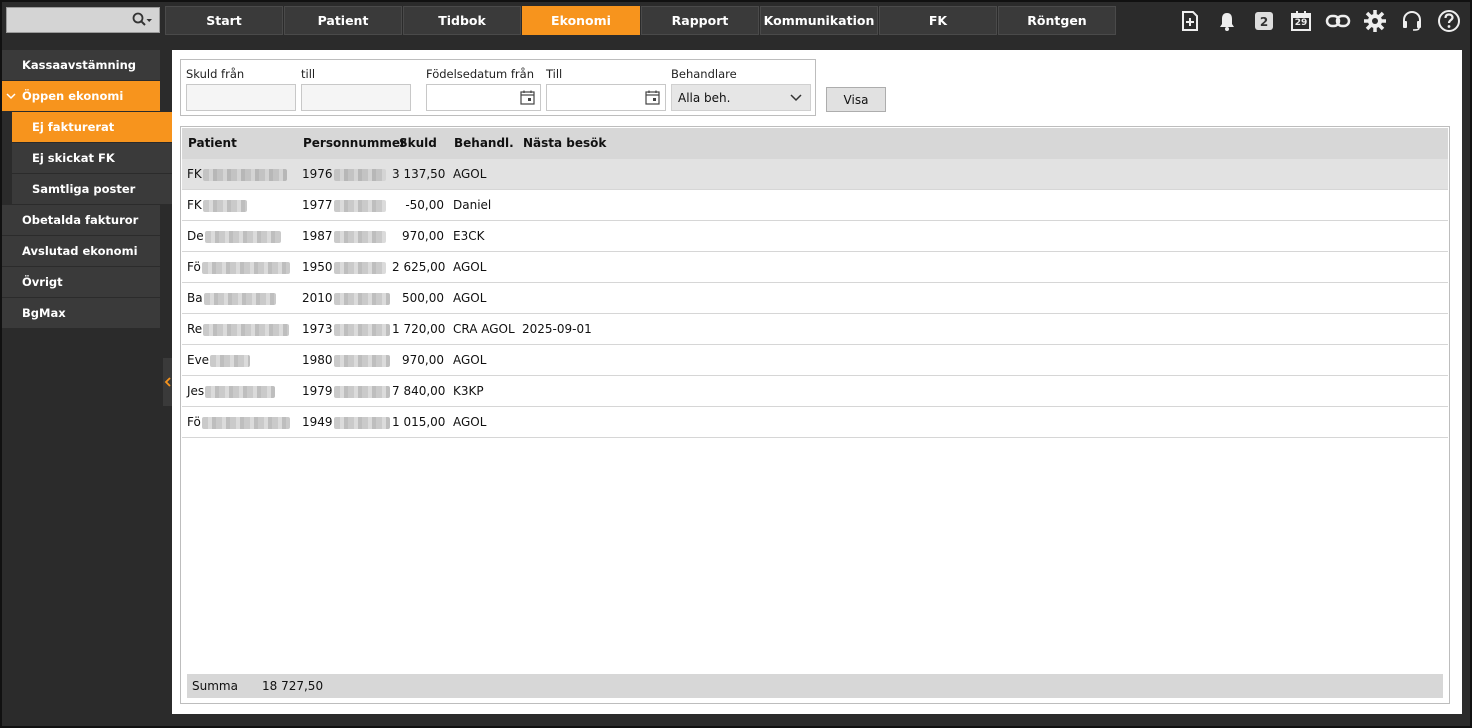 The width and height of the screenshot is (1472, 728). I want to click on col-nasta-besok: Nästa besök, so click(564, 143).